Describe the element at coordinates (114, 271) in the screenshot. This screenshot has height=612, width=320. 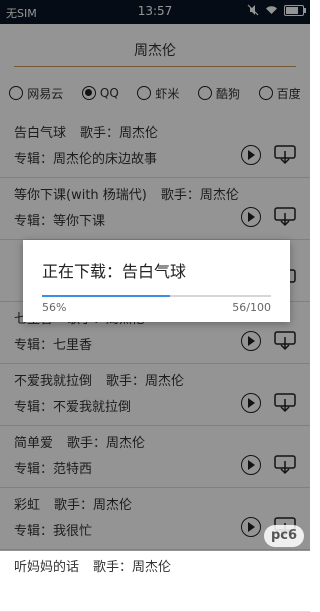
I see `dialog-title: 正在下载：告白气球` at that location.